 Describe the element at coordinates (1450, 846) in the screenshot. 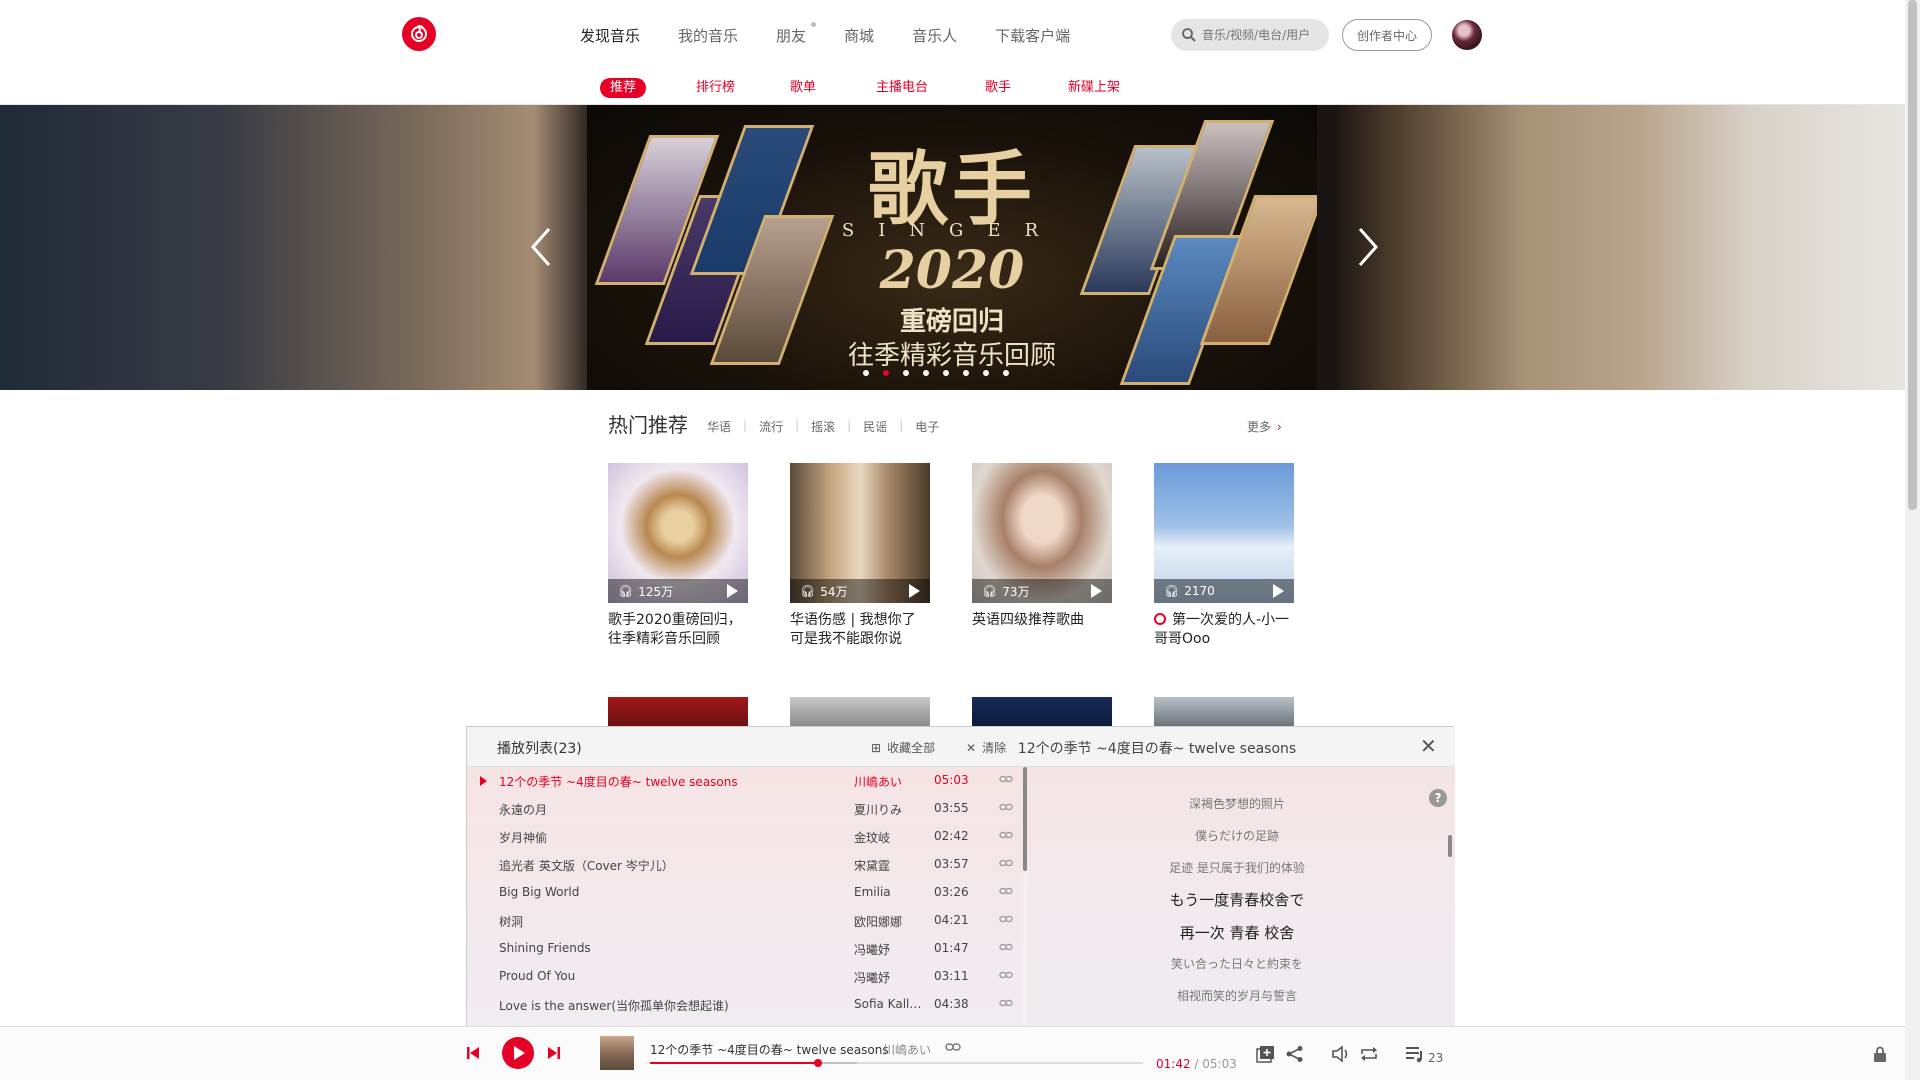

I see `lyrics-scrollbar` at that location.